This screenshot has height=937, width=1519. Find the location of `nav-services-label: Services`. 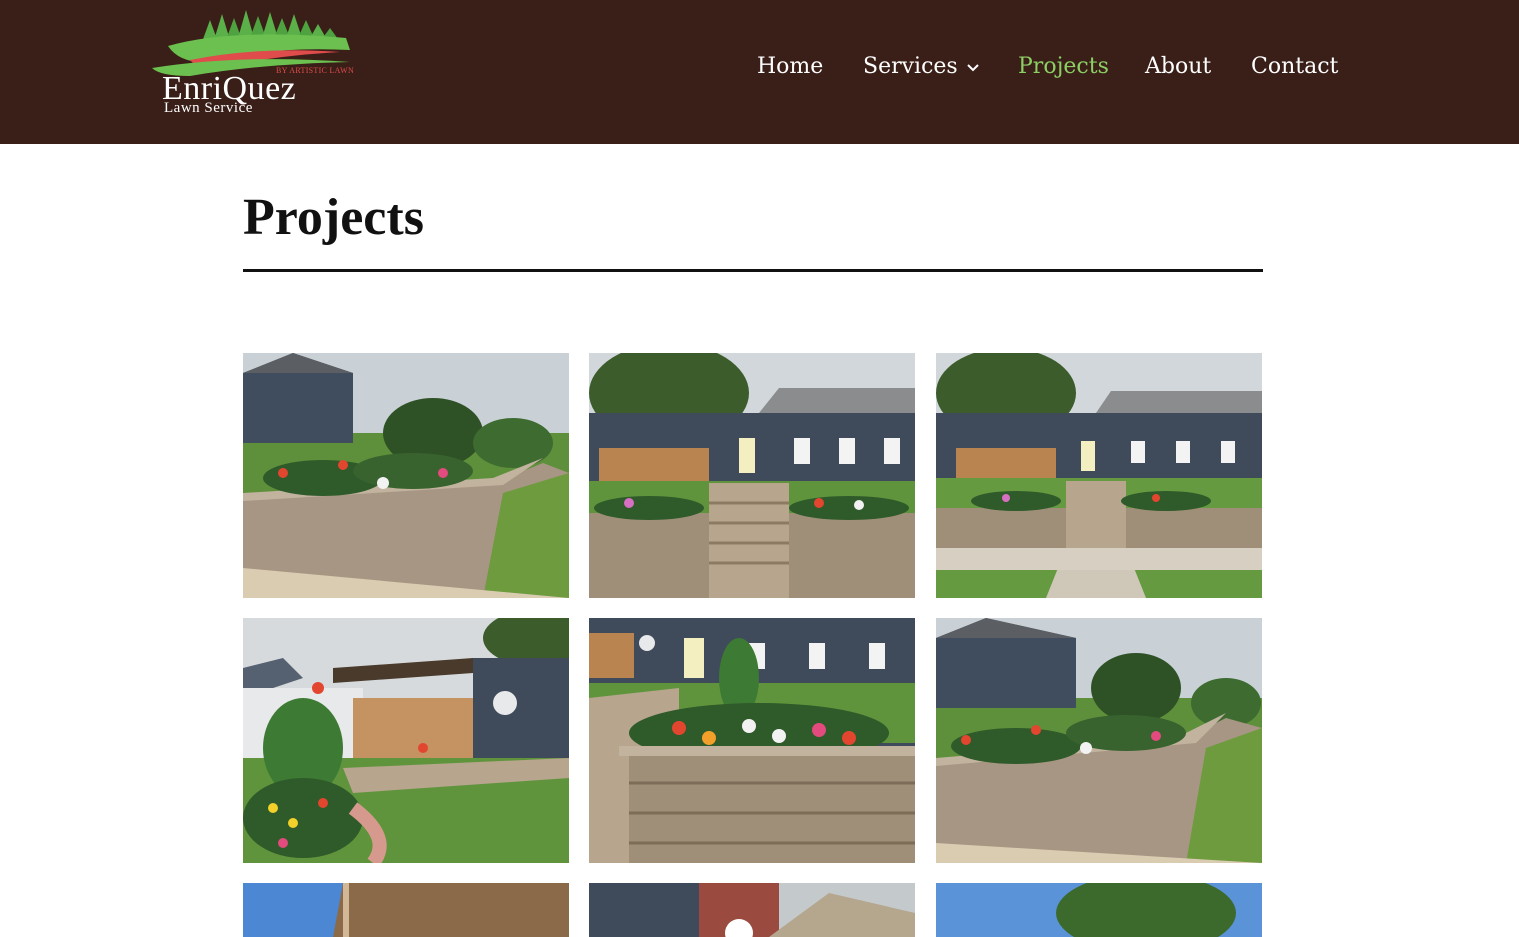

nav-services-label: Services is located at coordinates (910, 66).